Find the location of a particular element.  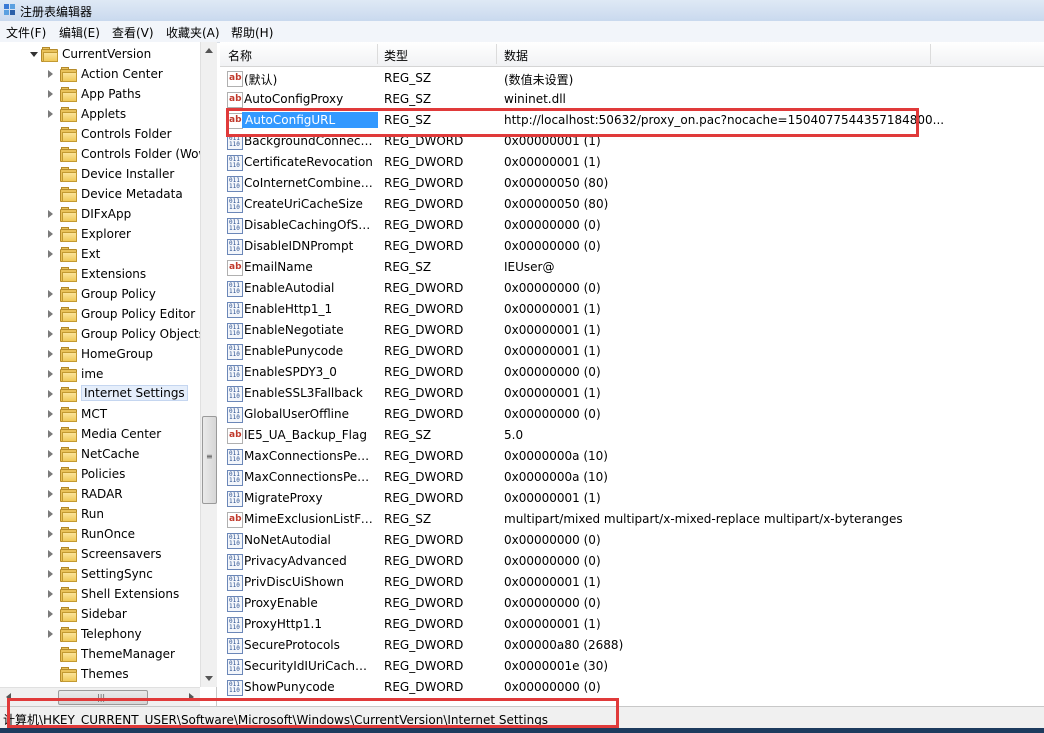

tree-item-label: RunOnce is located at coordinates (108, 534).